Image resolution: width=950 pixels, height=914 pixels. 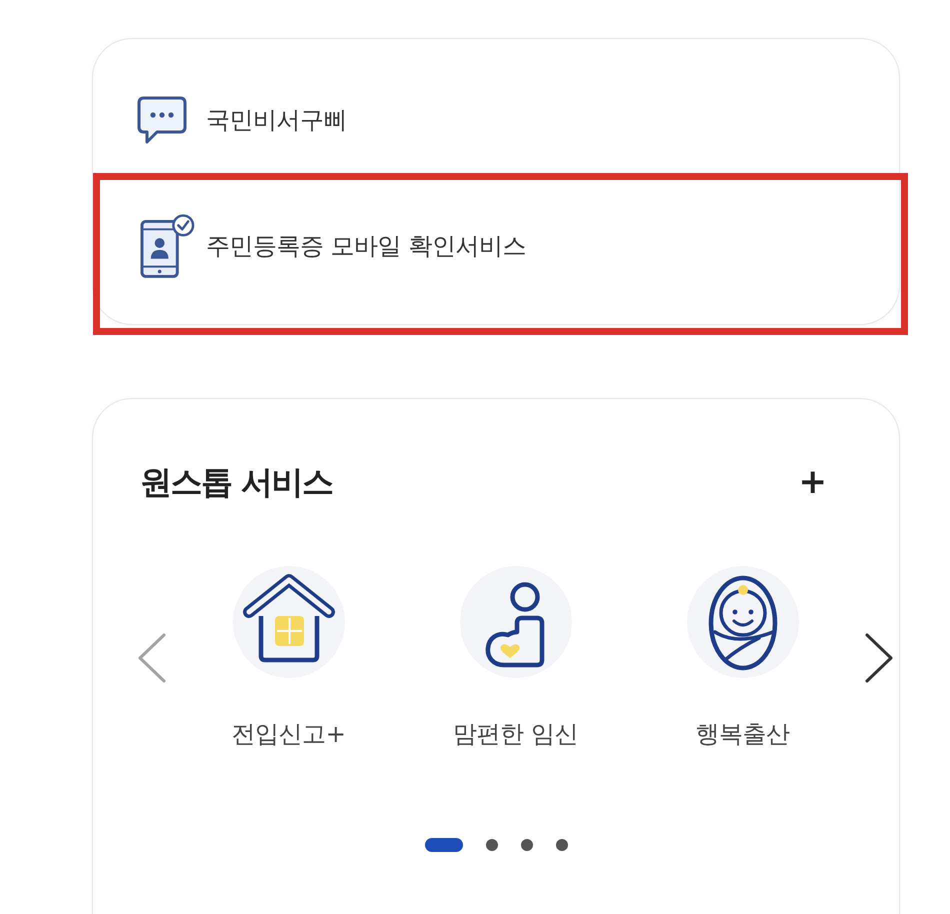 What do you see at coordinates (496, 120) in the screenshot?
I see `shortcut-link: 국민비서구삐` at bounding box center [496, 120].